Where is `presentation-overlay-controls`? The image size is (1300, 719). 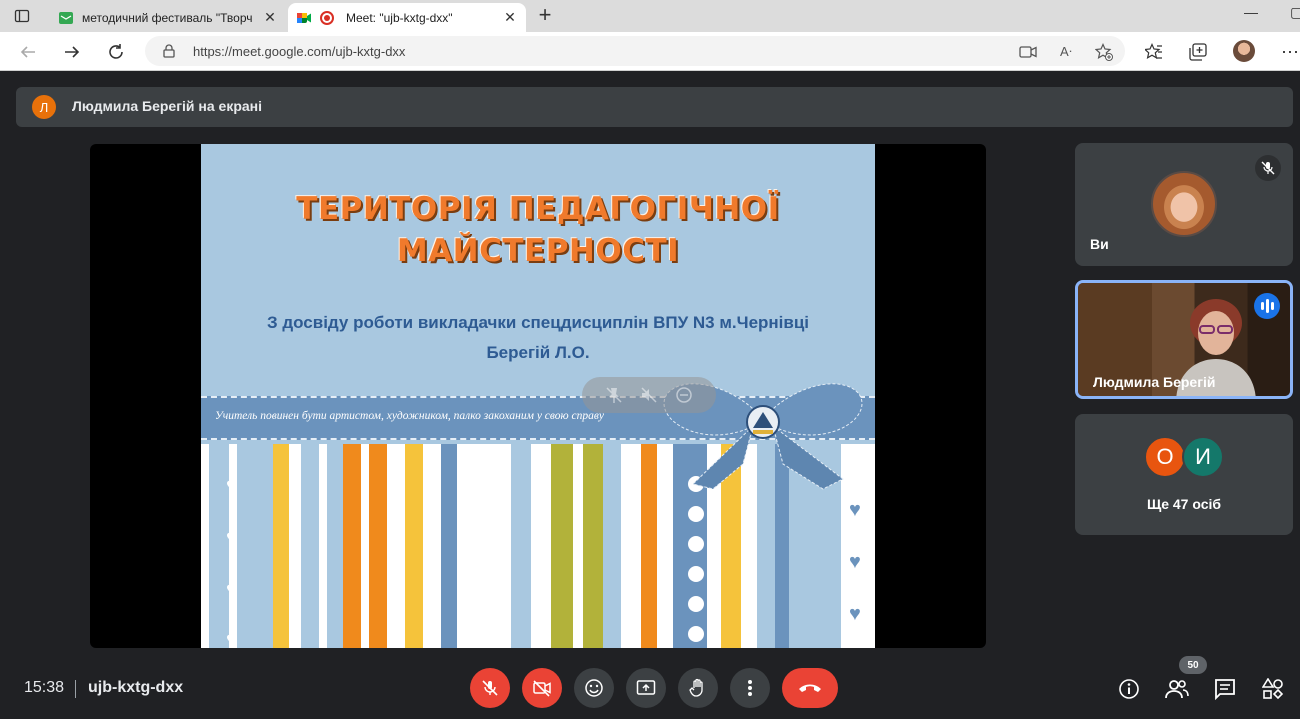 presentation-overlay-controls is located at coordinates (649, 395).